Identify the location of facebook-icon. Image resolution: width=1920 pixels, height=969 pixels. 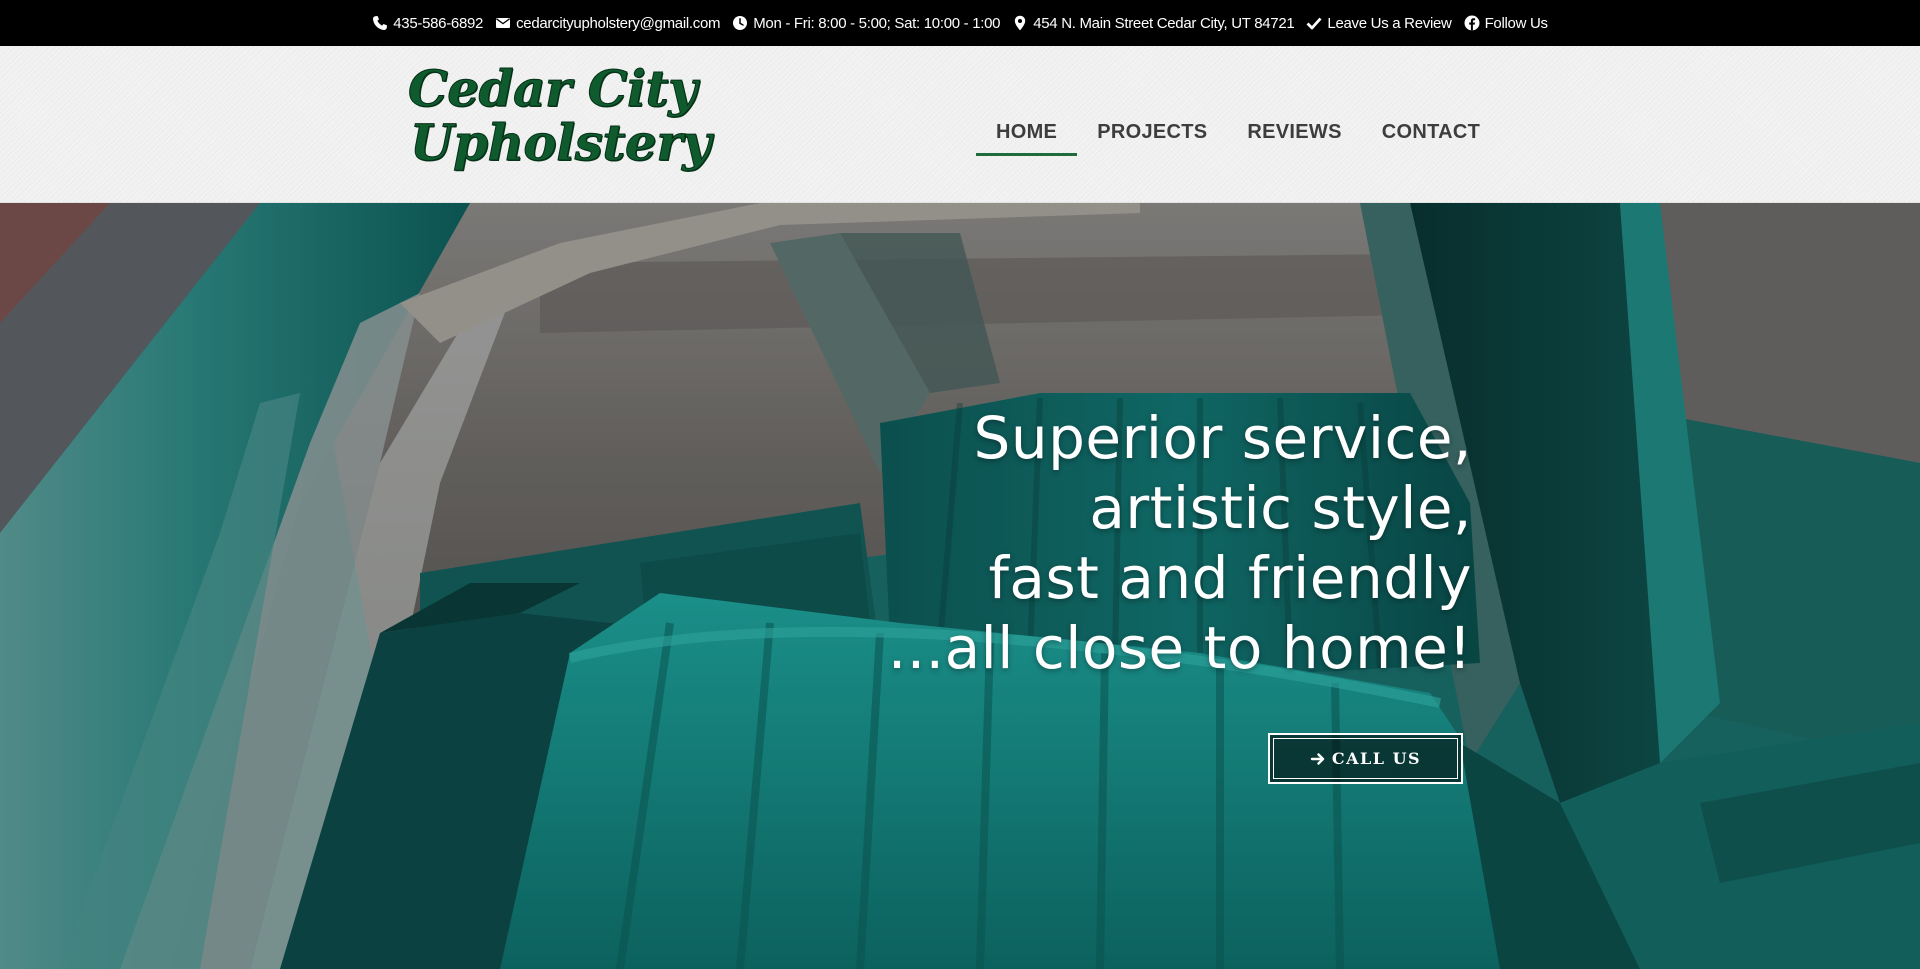
(1472, 23).